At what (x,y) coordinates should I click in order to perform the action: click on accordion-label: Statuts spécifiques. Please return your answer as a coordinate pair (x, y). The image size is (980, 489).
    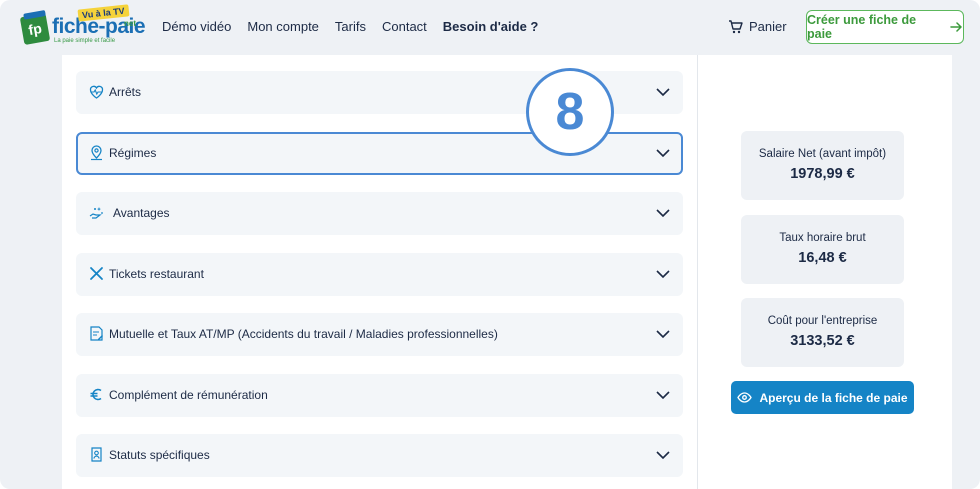
    Looking at the image, I should click on (159, 455).